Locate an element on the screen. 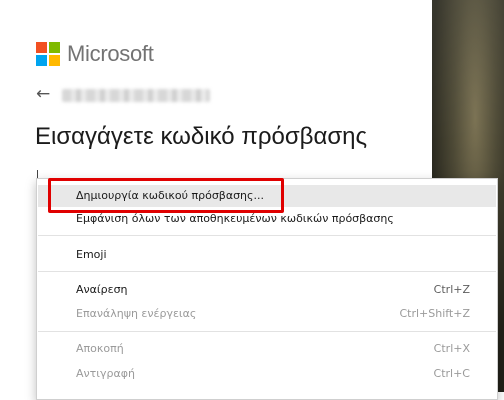 This screenshot has width=504, height=400. menu-item-label: Αποκοπή is located at coordinates (100, 348).